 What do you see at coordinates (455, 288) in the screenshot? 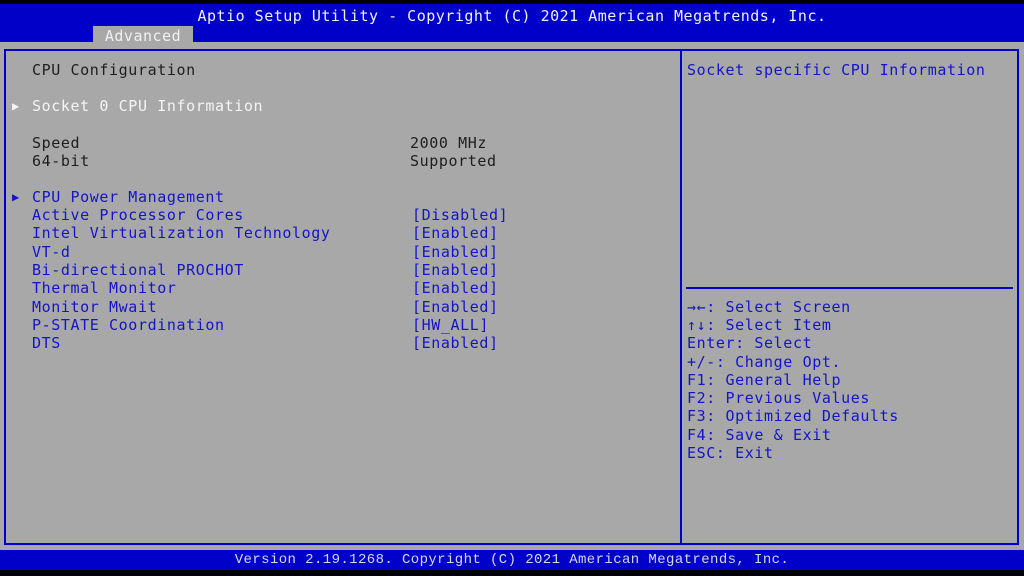
I see `setting-value-thermal-monitor: [Enabled]` at bounding box center [455, 288].